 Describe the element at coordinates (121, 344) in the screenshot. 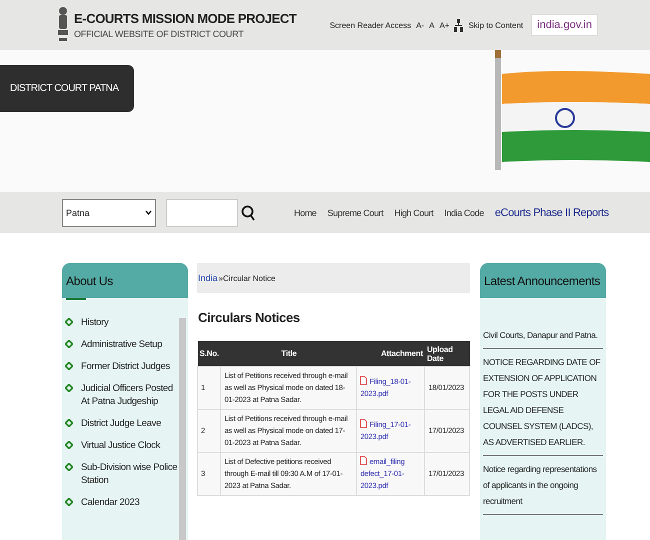

I see `sidebar-item: Administrative Setup` at that location.